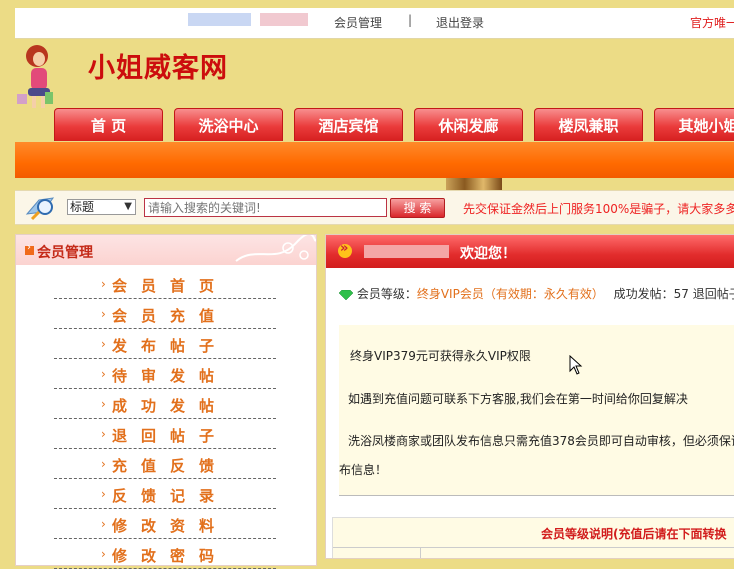  Describe the element at coordinates (440, 356) in the screenshot. I see `notice-line-vip-price: 终身VIP379元可获得永久VIP权限` at that location.